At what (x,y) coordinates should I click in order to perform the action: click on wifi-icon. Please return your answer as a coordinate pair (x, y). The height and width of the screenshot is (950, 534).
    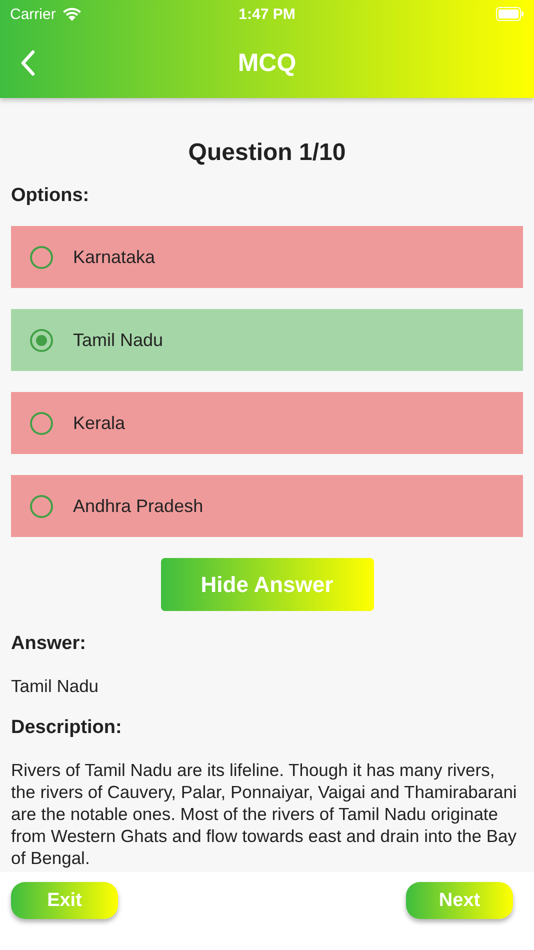
    Looking at the image, I should click on (72, 14).